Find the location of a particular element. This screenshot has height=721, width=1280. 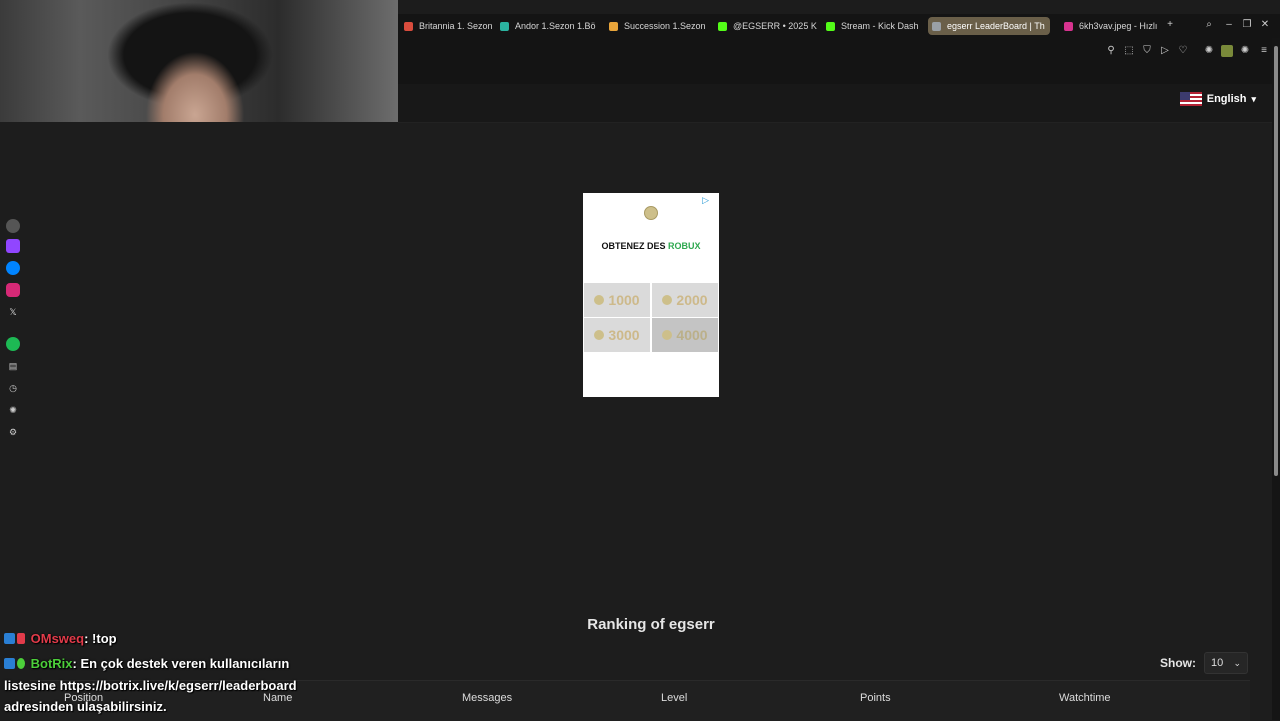

show-count-value: 10 is located at coordinates (1217, 663).